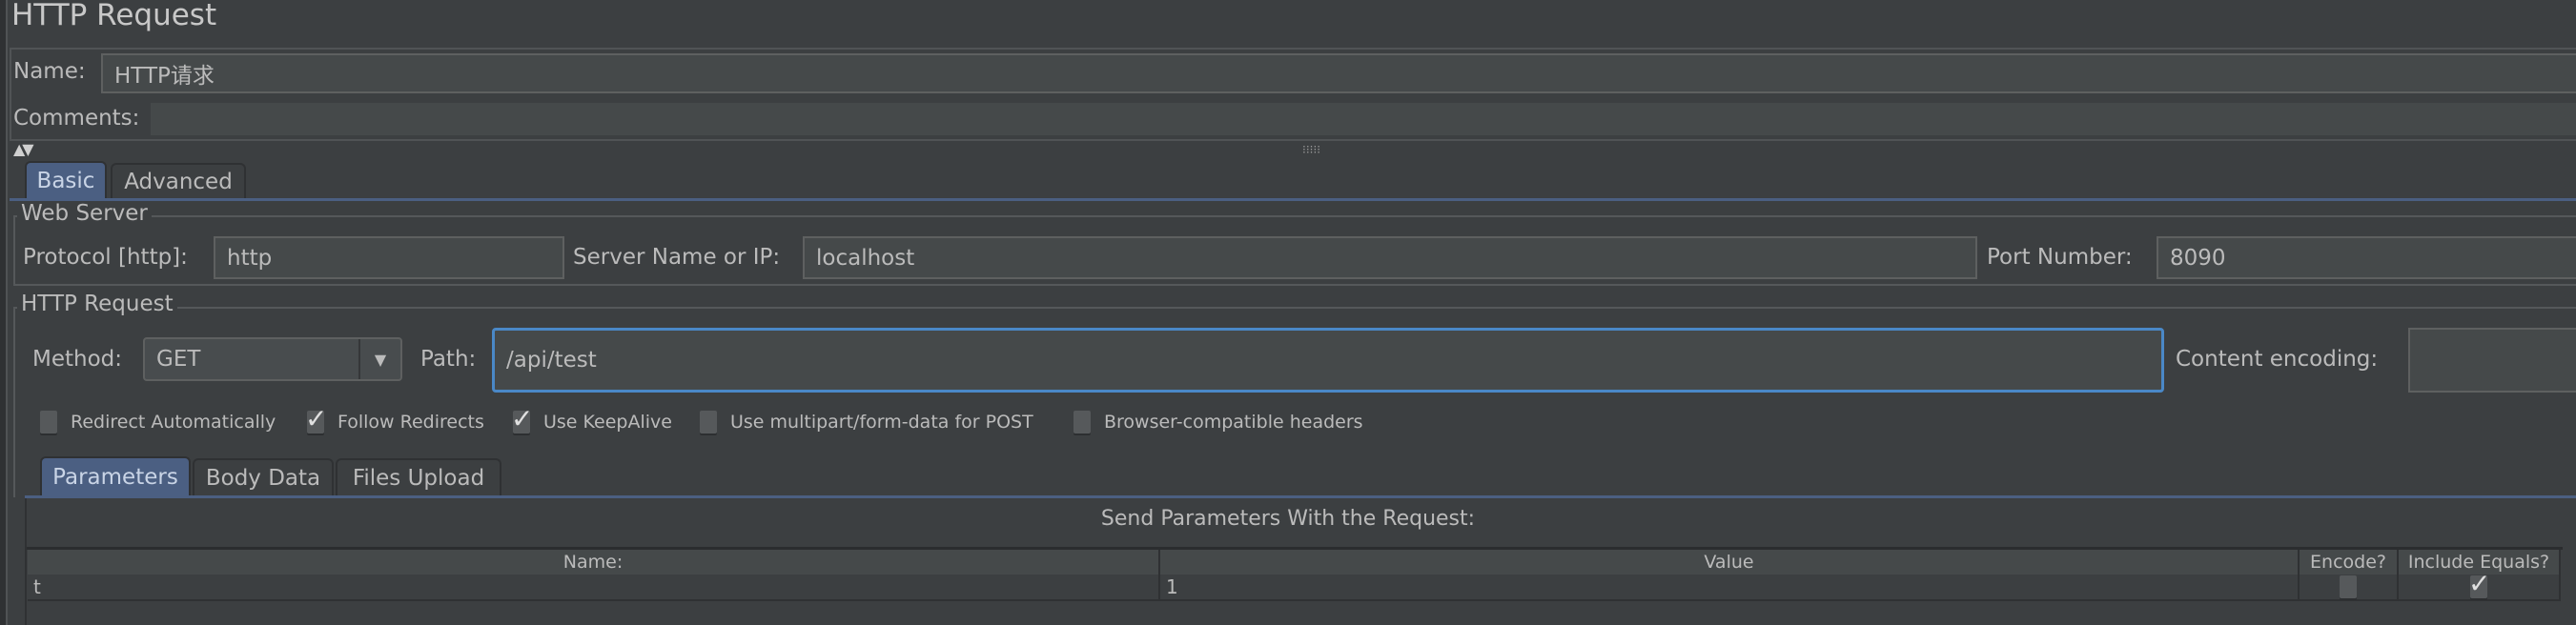 Image resolution: width=2576 pixels, height=625 pixels. I want to click on table-cell-value: 1, so click(1730, 588).